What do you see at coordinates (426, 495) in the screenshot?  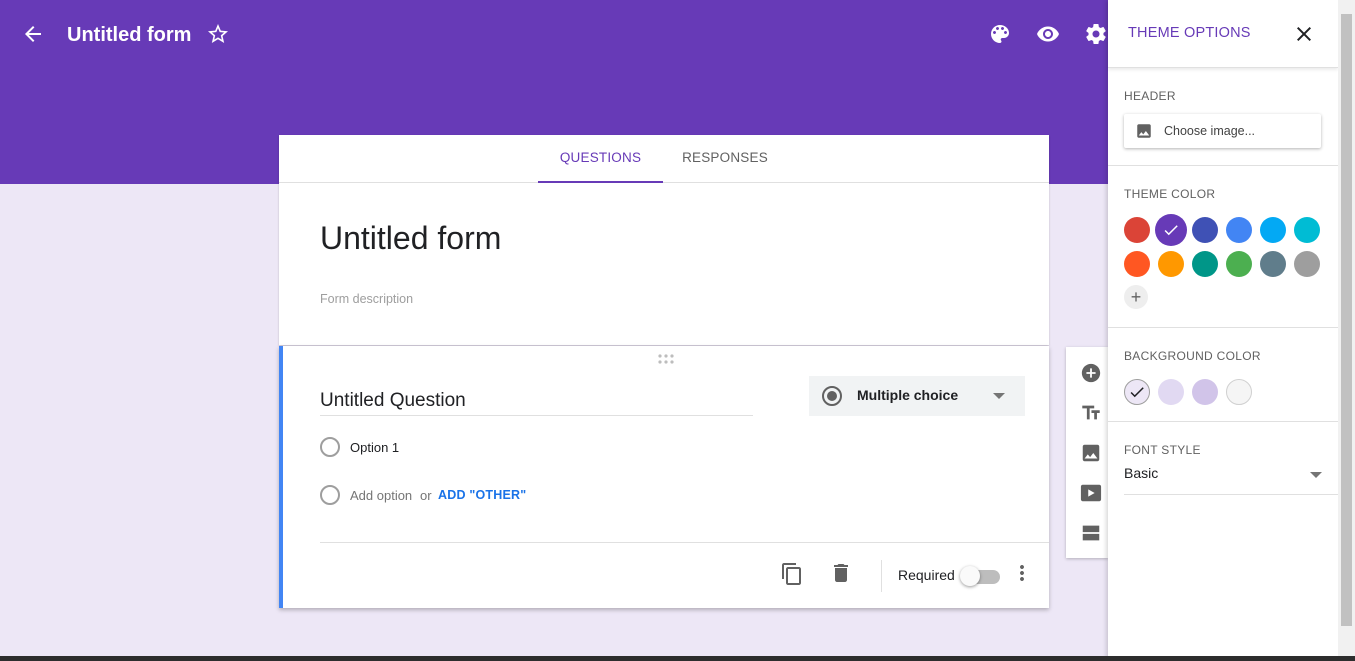 I see `or-label: or` at bounding box center [426, 495].